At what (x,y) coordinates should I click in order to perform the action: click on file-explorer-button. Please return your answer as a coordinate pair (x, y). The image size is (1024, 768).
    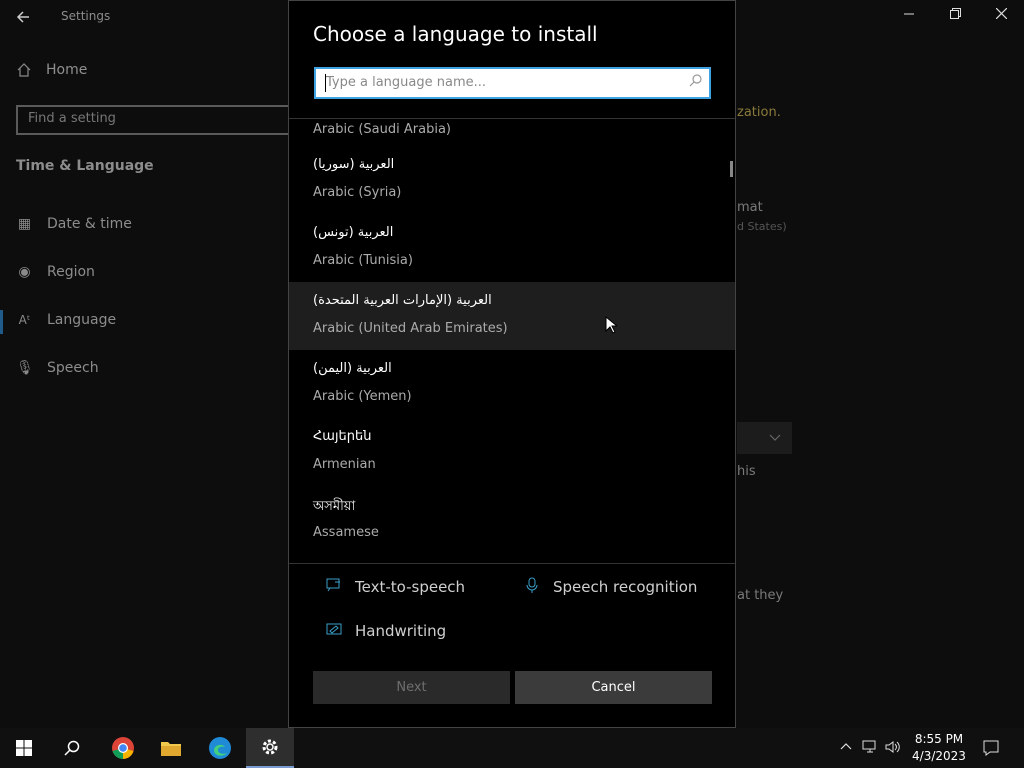
    Looking at the image, I should click on (171, 748).